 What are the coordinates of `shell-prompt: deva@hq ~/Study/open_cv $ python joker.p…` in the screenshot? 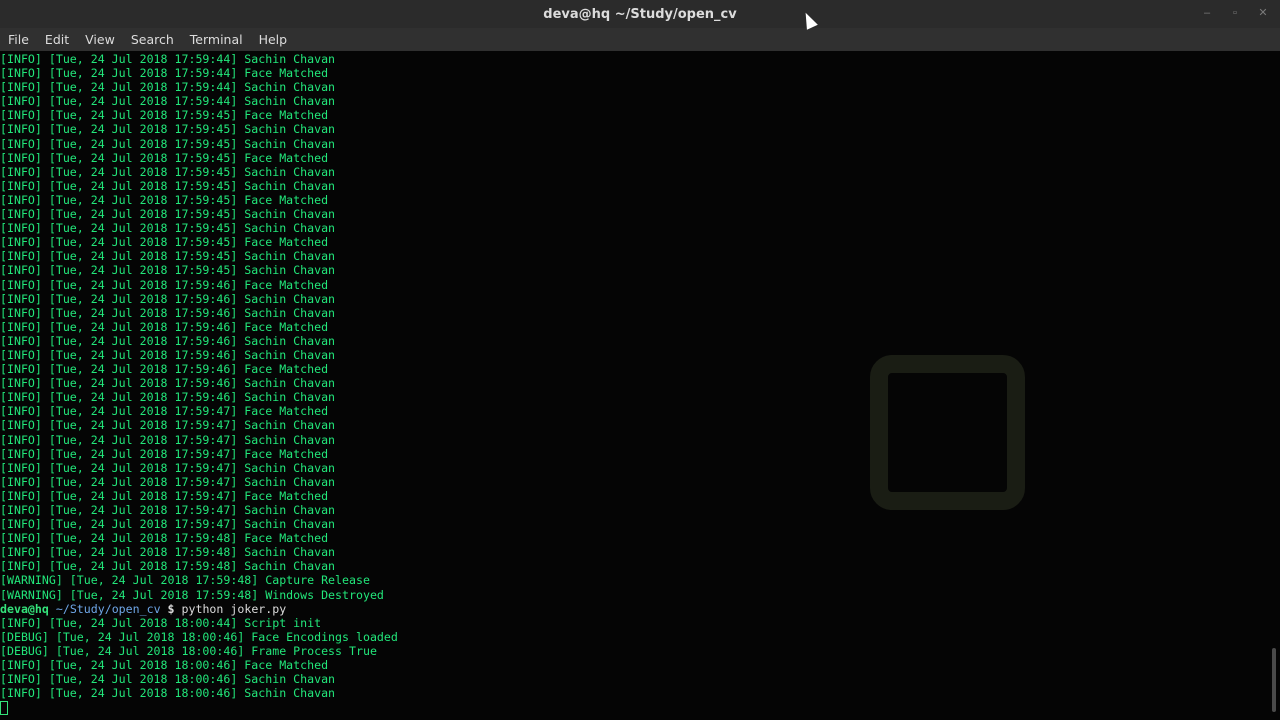 It's located at (635, 609).